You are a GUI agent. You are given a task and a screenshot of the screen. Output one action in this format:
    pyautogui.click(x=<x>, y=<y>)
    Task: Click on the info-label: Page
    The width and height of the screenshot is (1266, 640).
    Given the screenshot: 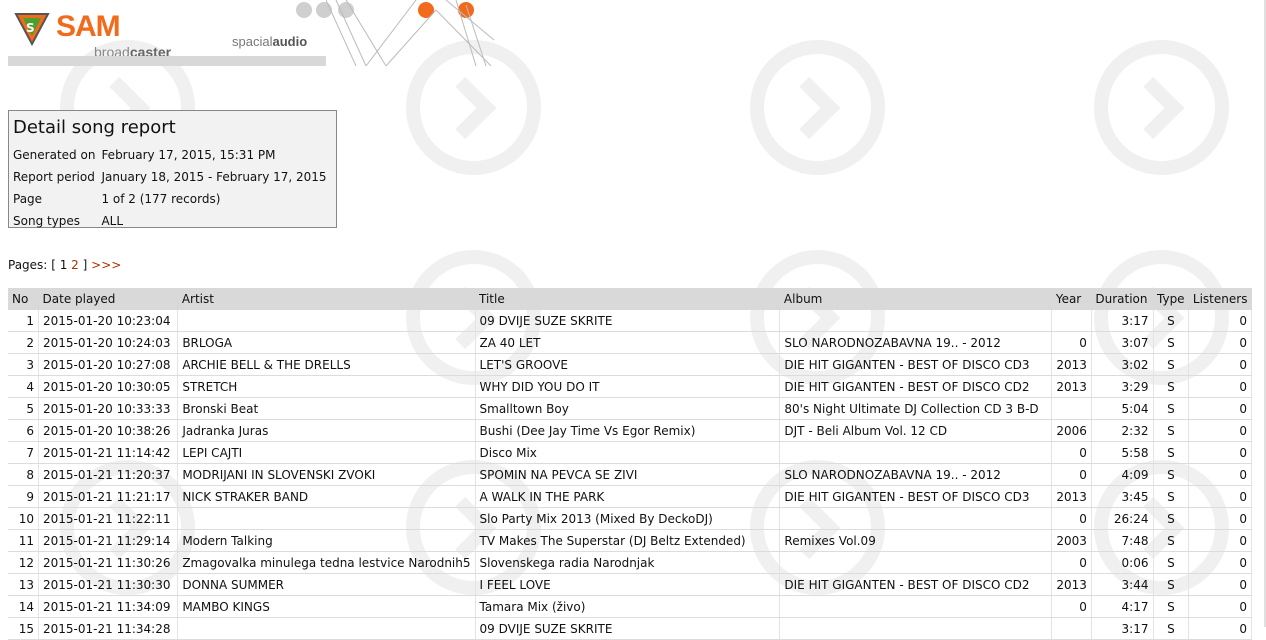 What is the action you would take?
    pyautogui.click(x=28, y=199)
    